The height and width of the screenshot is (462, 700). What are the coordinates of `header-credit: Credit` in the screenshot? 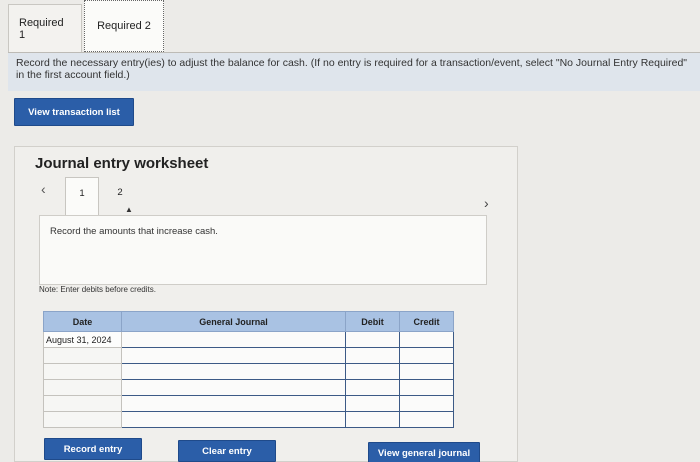 It's located at (426, 321).